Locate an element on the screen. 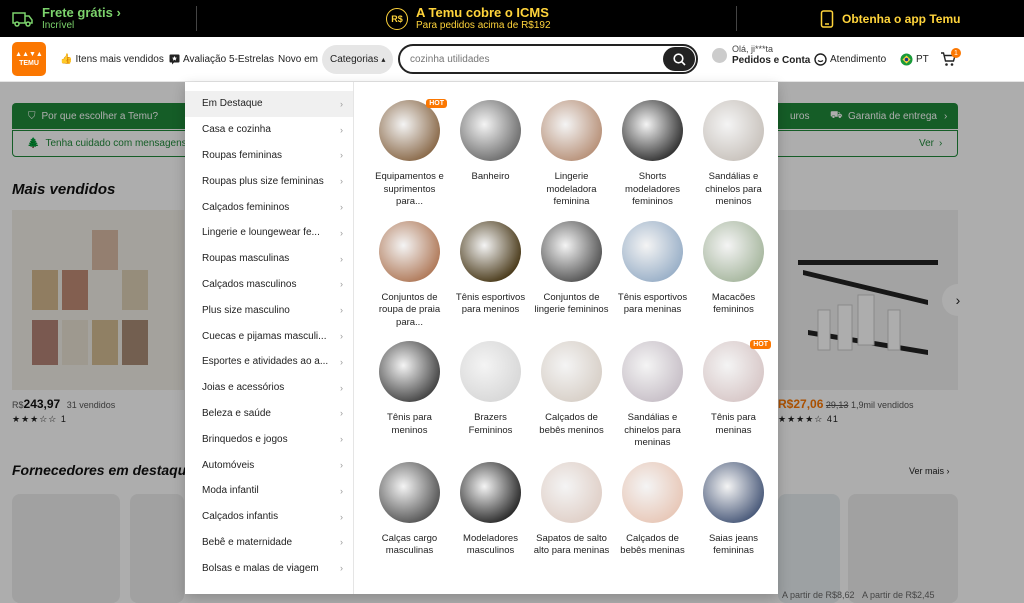 This screenshot has width=1024, height=603. category-label: Calçados infantis is located at coordinates (240, 517).